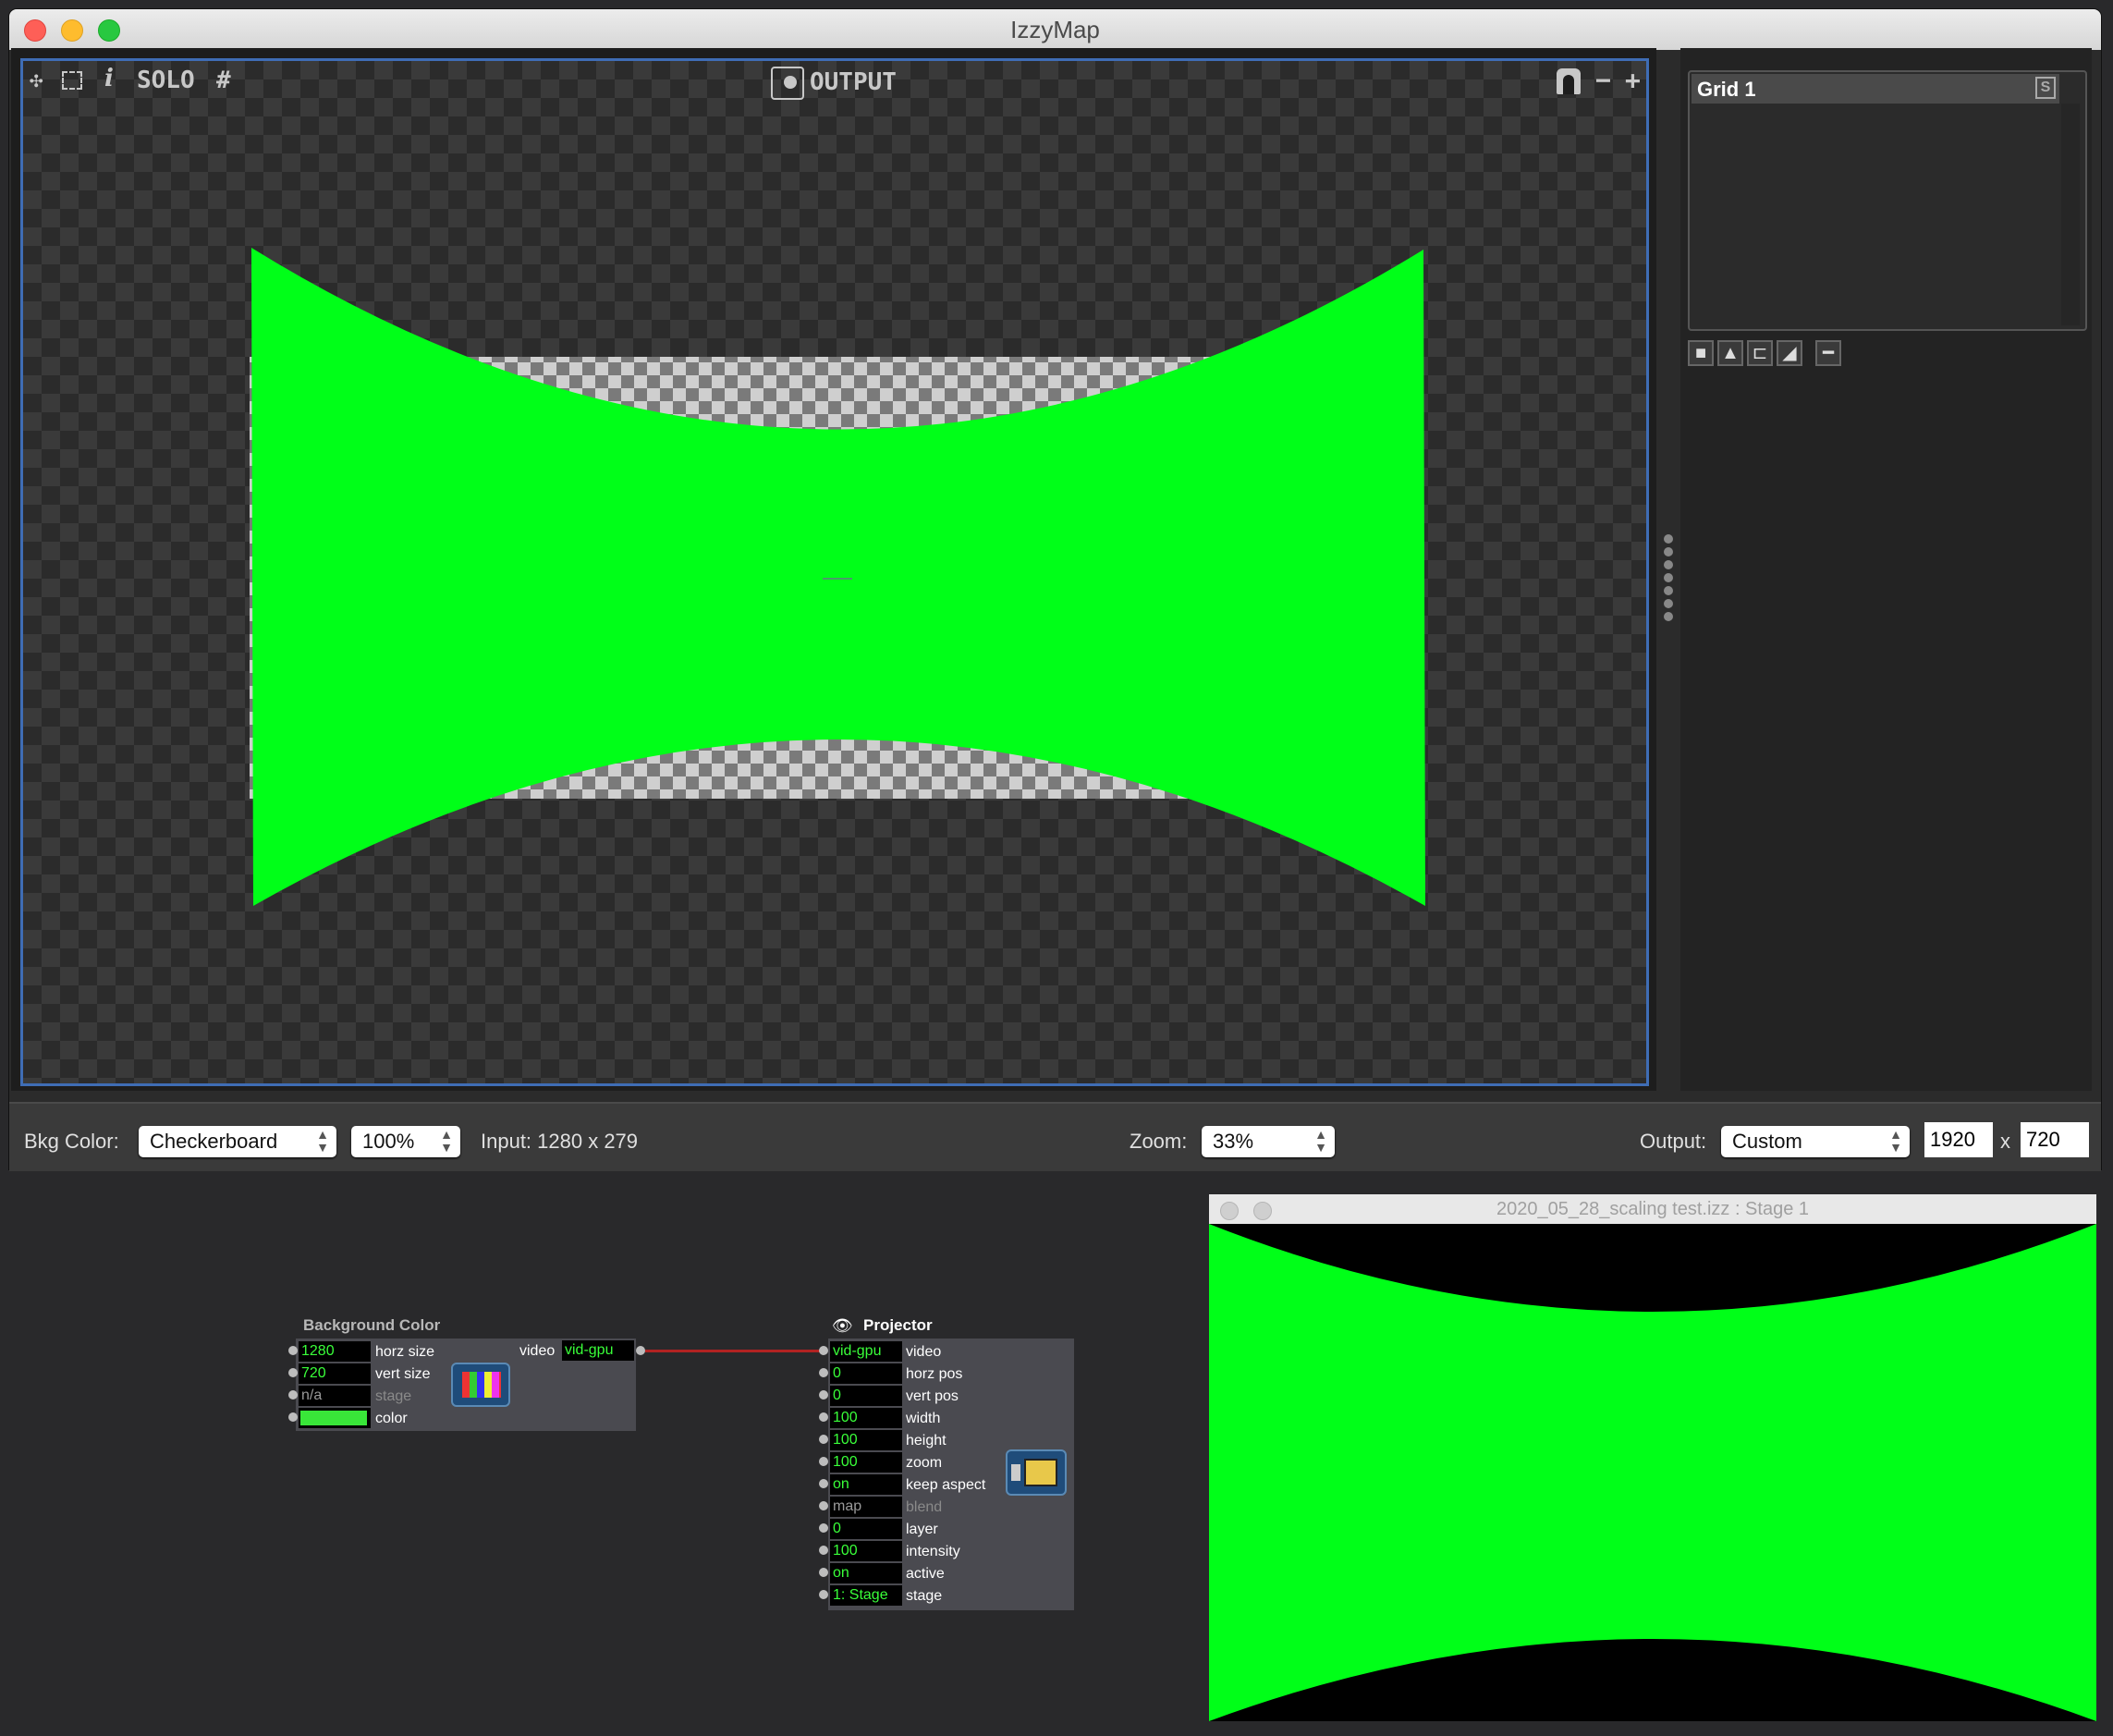 The width and height of the screenshot is (2113, 1736). I want to click on projector-actor-title: Projector, so click(898, 1325).